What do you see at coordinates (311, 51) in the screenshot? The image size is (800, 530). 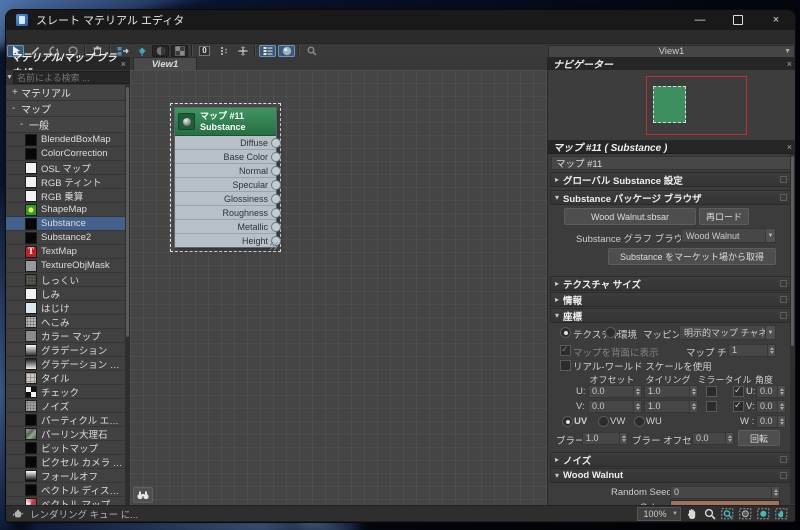 I see `zoom-tool-button` at bounding box center [311, 51].